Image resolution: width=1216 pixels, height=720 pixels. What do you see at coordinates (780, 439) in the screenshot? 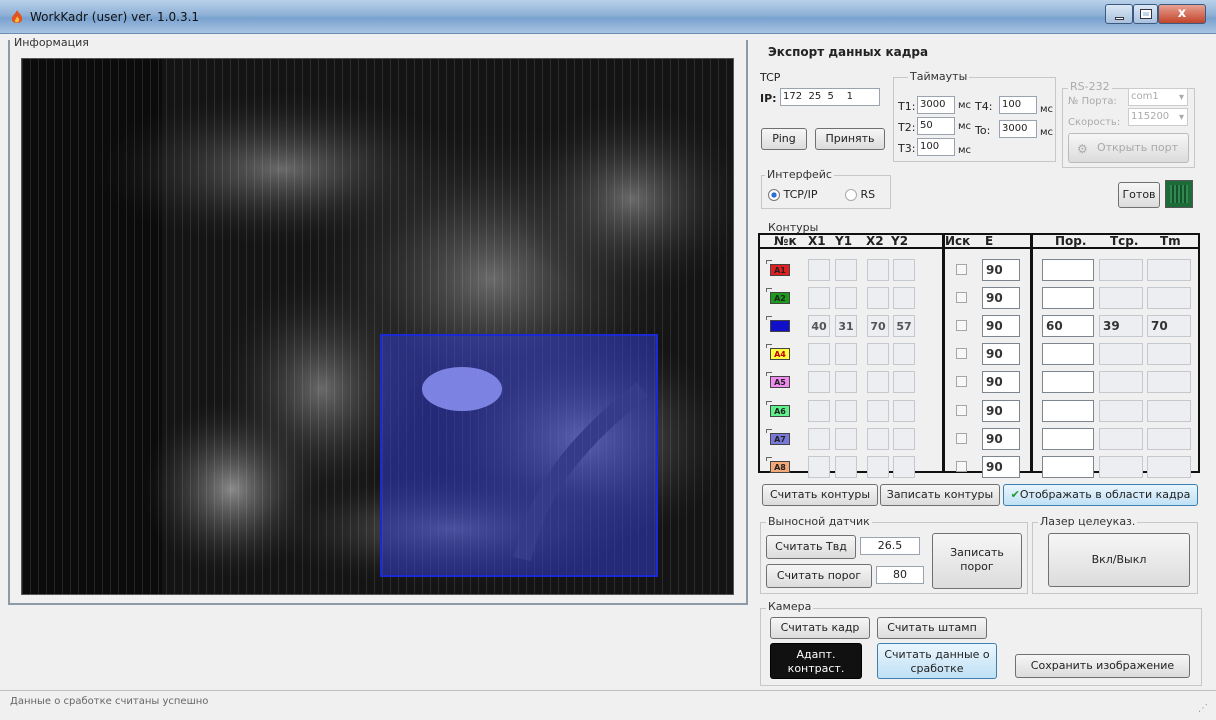
I see `contour-color-swatch: A7` at bounding box center [780, 439].